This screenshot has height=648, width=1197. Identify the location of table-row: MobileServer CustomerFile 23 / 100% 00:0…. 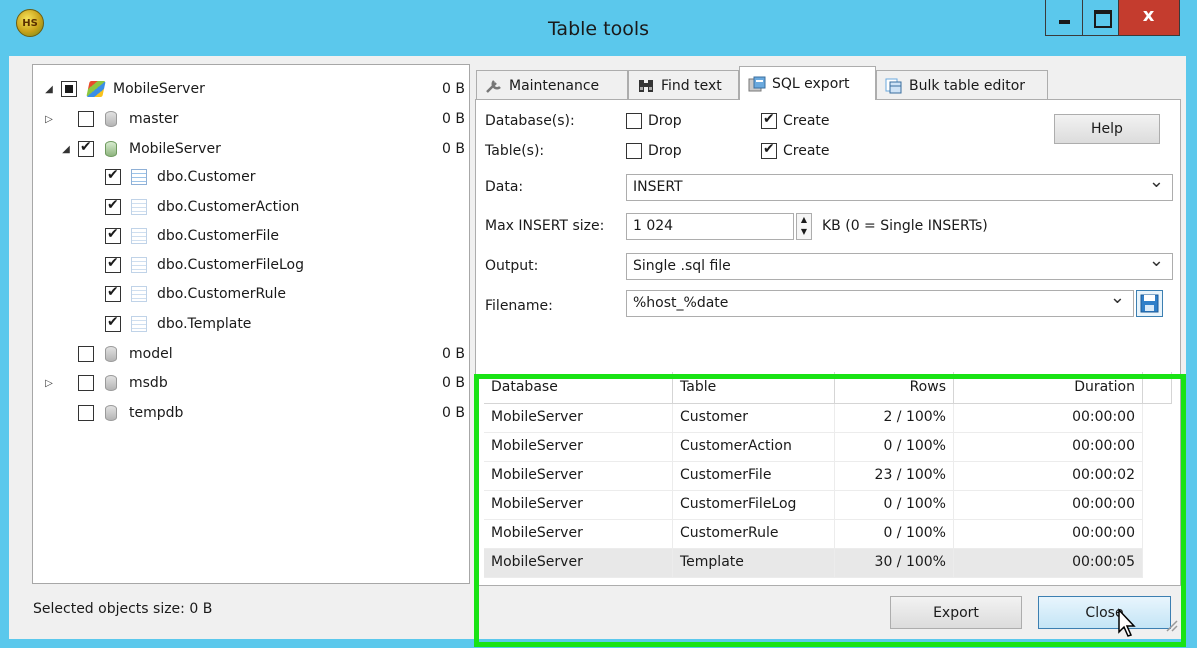
(814, 476).